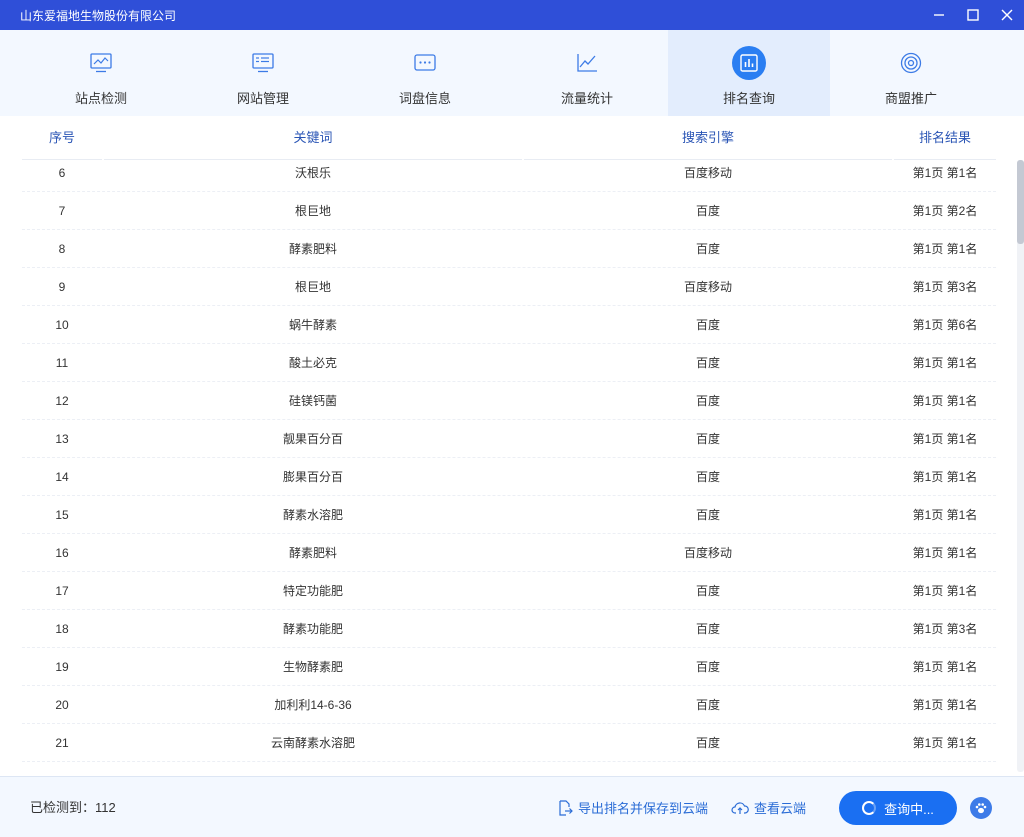 The width and height of the screenshot is (1024, 837). What do you see at coordinates (586, 98) in the screenshot?
I see `tab-label: 流量统计` at bounding box center [586, 98].